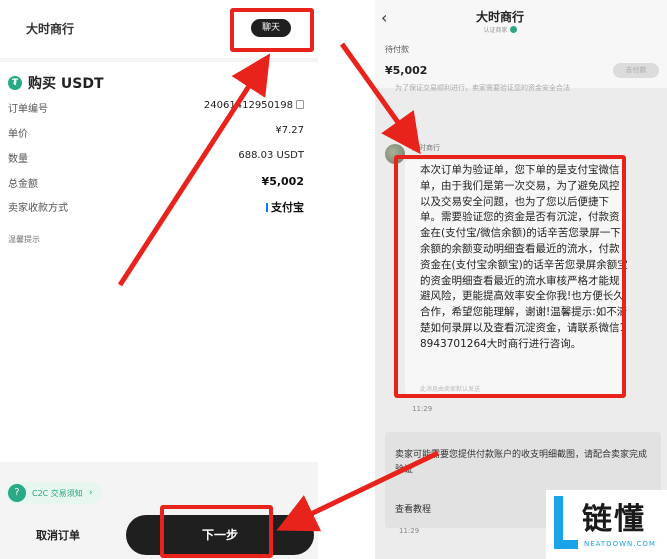 This screenshot has width=667, height=559. Describe the element at coordinates (194, 170) in the screenshot. I see `arrow-to-chat-button` at that location.